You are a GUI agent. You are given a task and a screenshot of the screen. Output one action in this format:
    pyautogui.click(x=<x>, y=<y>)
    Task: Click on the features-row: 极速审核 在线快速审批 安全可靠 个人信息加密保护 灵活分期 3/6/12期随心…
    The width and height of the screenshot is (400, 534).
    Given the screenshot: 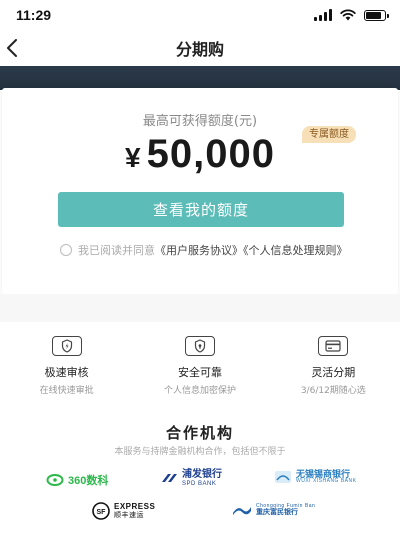 What is the action you would take?
    pyautogui.click(x=200, y=366)
    